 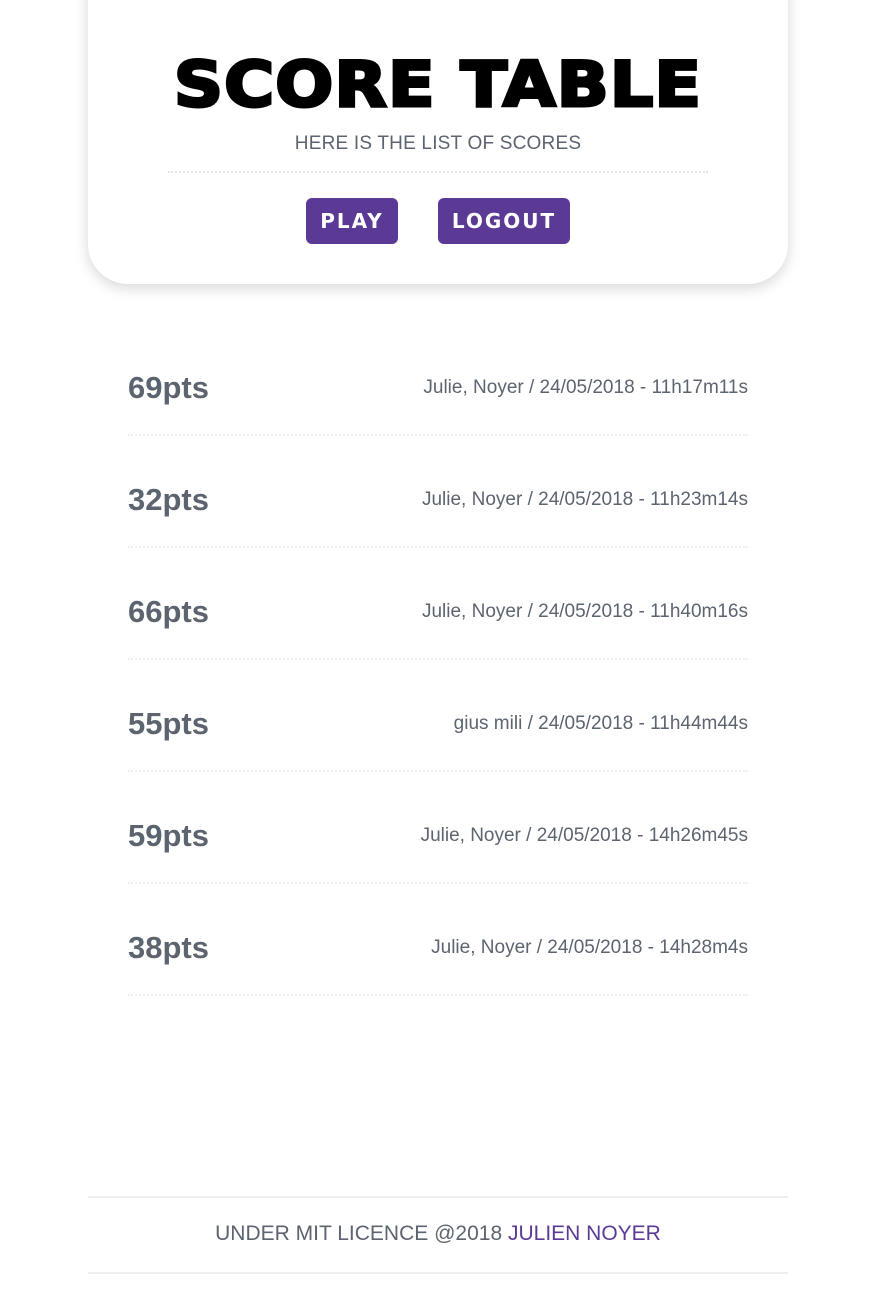 I want to click on play-button: PLAY, so click(x=352, y=221).